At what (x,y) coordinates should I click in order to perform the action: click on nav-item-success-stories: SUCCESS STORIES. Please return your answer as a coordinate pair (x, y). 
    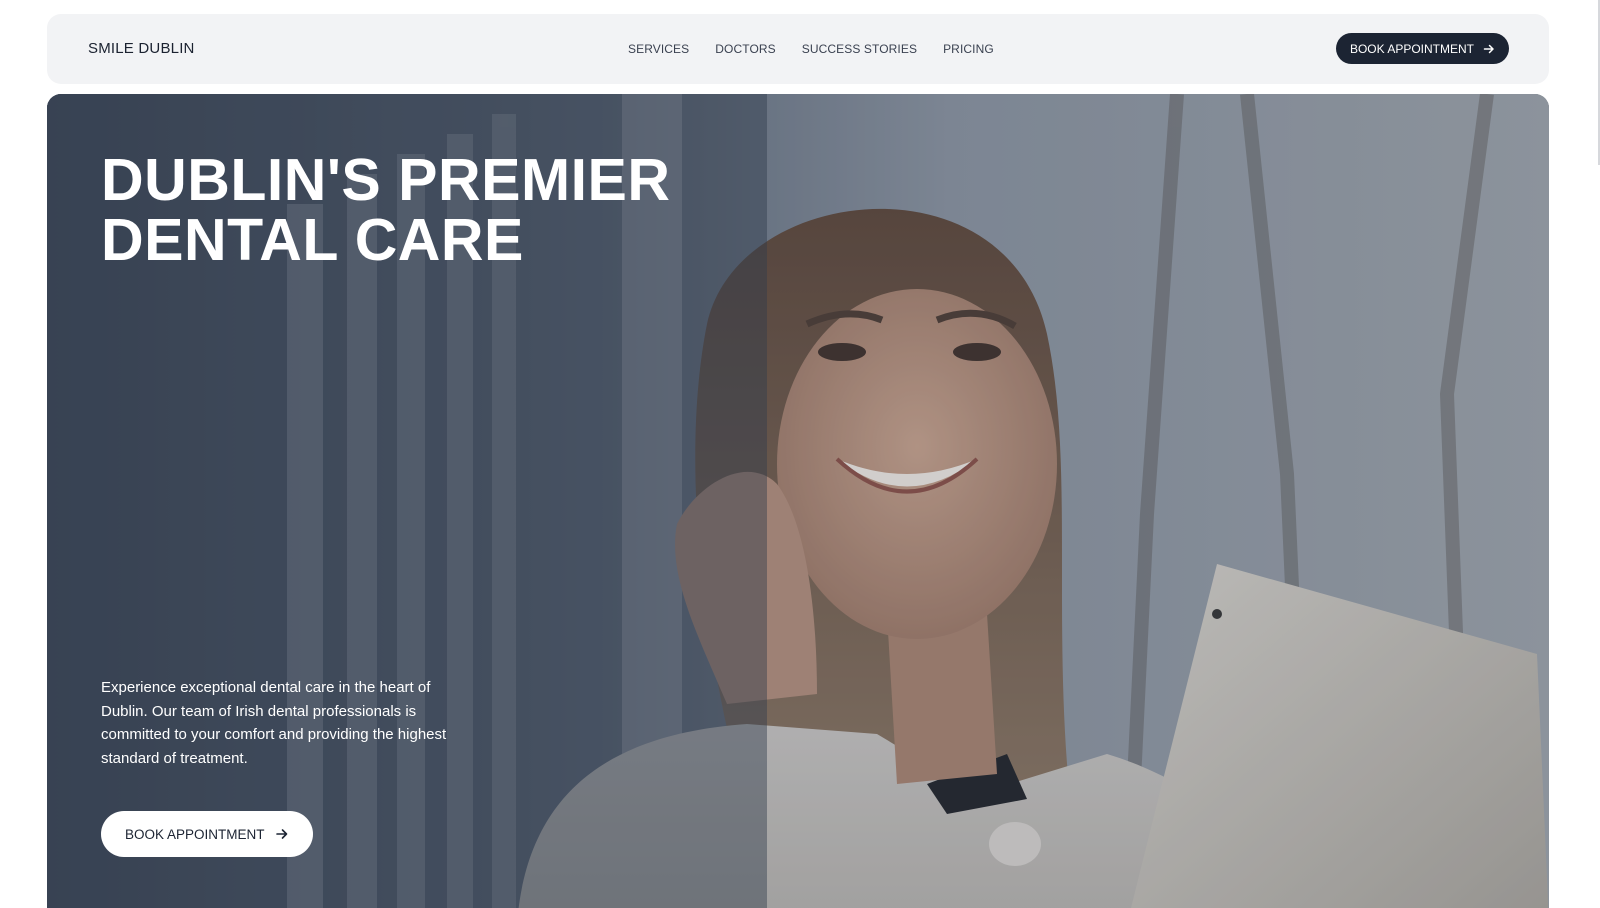
    Looking at the image, I should click on (859, 49).